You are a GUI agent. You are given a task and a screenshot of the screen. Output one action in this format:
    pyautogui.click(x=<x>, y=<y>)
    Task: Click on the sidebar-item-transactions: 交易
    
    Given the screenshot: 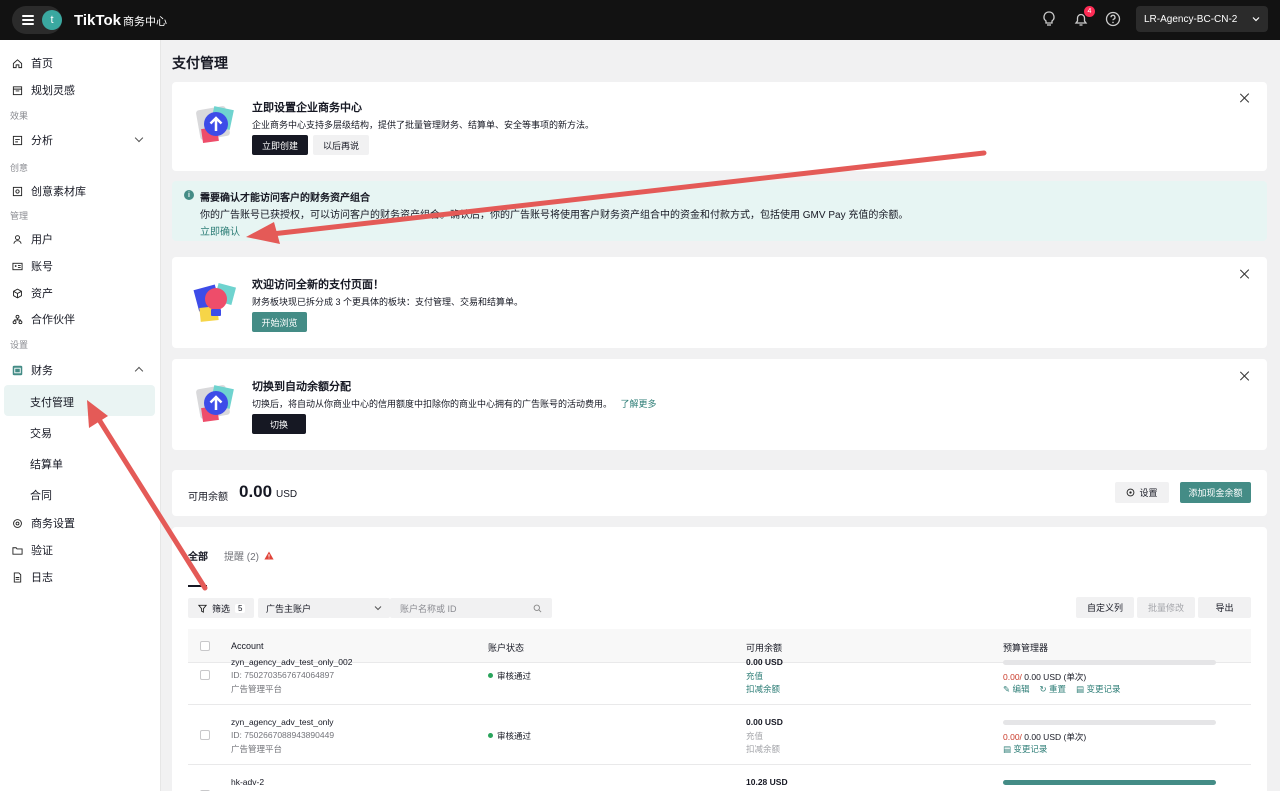 What is the action you would take?
    pyautogui.click(x=41, y=433)
    